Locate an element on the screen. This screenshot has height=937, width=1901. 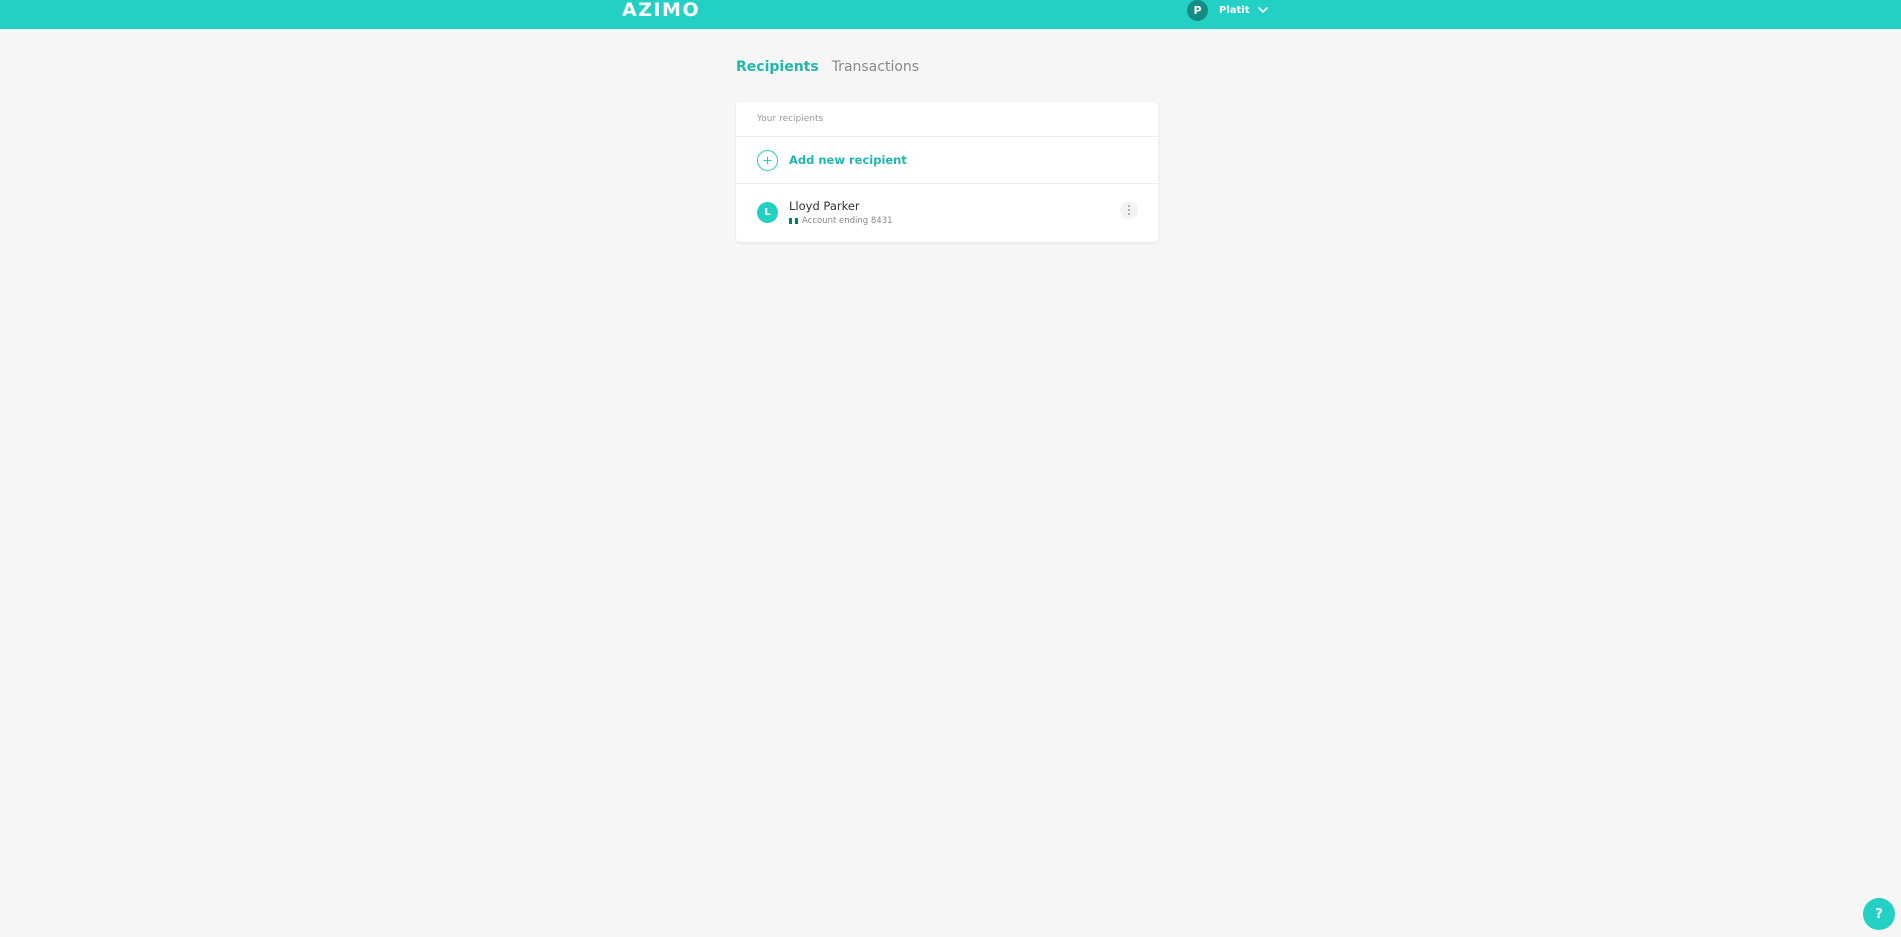
tab-transactions: Transactions is located at coordinates (875, 67).